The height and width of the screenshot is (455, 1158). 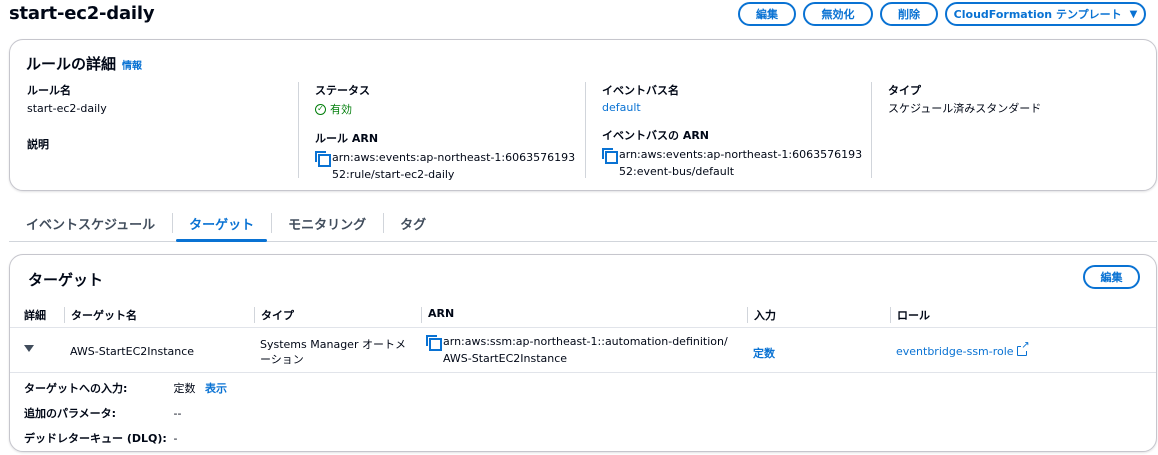 I want to click on status-text: 有効, so click(x=341, y=109).